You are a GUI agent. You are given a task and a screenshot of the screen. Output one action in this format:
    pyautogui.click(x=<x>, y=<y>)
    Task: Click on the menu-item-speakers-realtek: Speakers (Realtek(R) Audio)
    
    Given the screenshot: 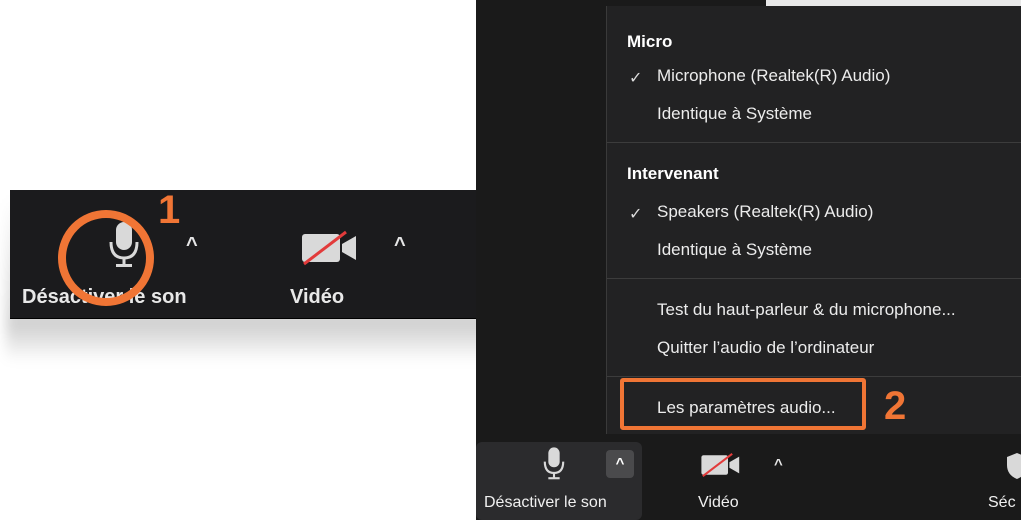 What is the action you would take?
    pyautogui.click(x=765, y=212)
    